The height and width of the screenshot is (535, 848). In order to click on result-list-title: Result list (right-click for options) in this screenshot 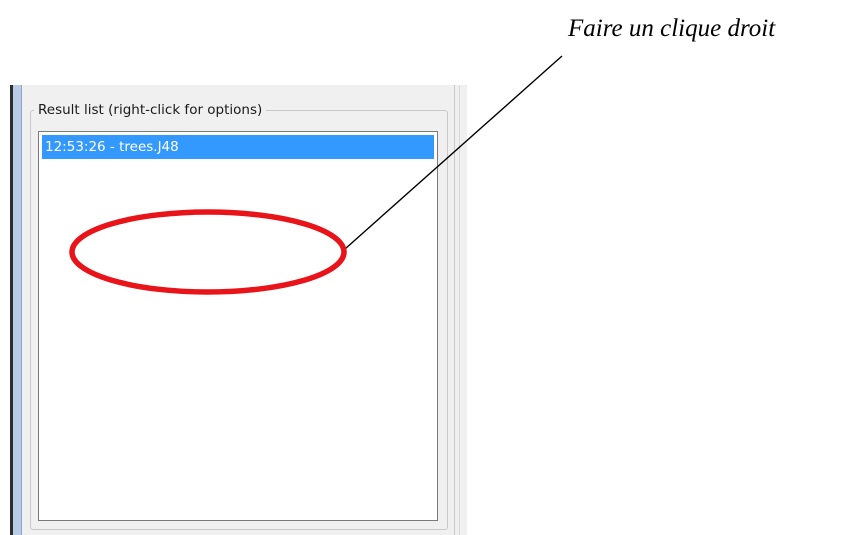, I will do `click(150, 110)`.